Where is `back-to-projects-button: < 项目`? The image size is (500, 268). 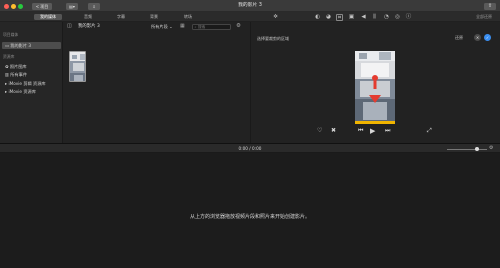 back-to-projects-button: < 项目 is located at coordinates (42, 6).